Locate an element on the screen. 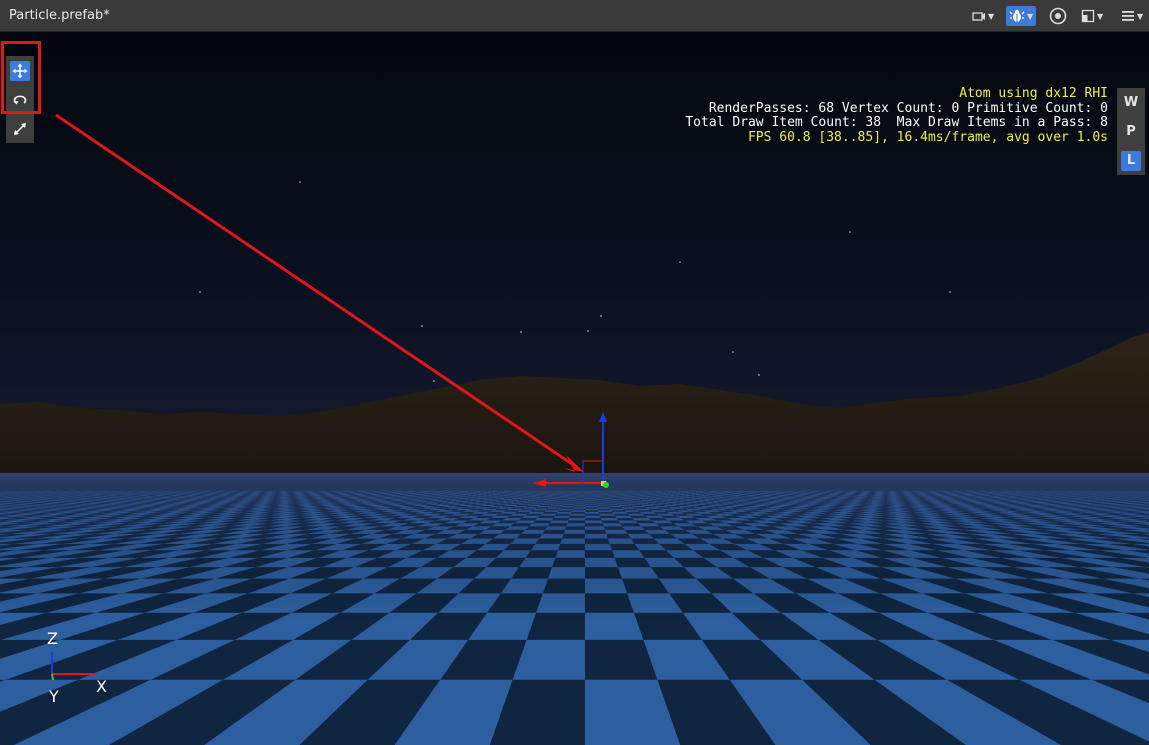  visibility-button is located at coordinates (1058, 16).